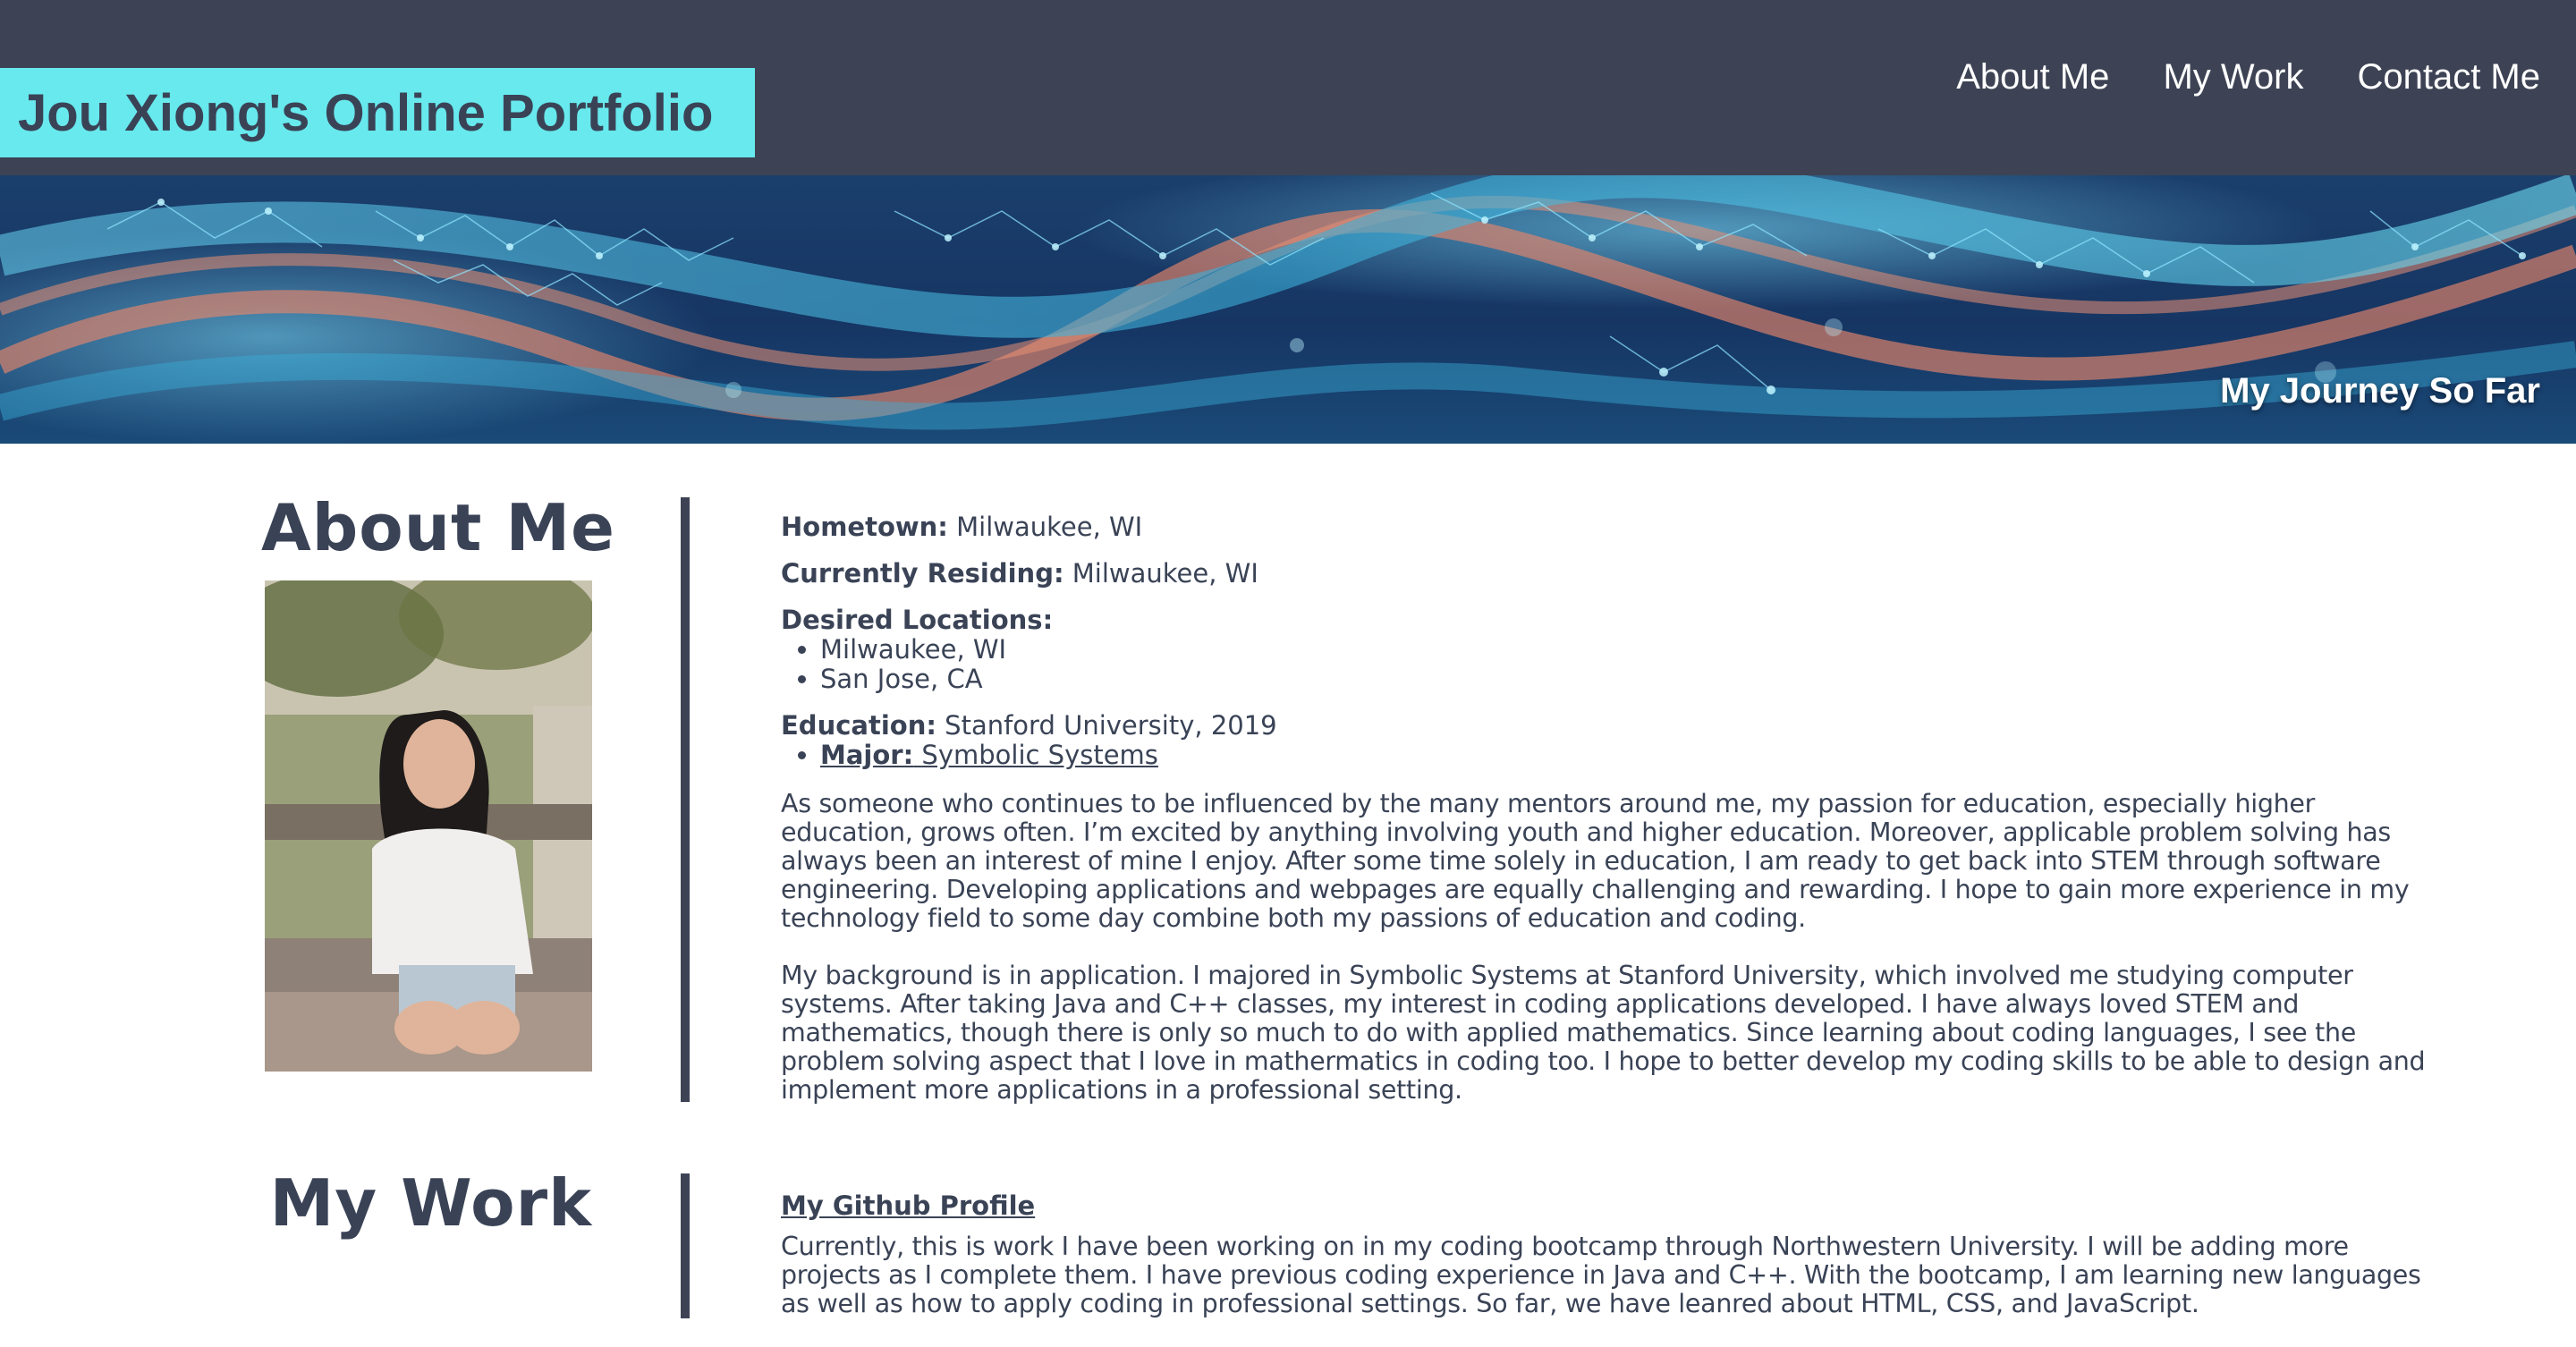 The height and width of the screenshot is (1347, 2576). I want to click on nav-about-me: About Me, so click(2032, 77).